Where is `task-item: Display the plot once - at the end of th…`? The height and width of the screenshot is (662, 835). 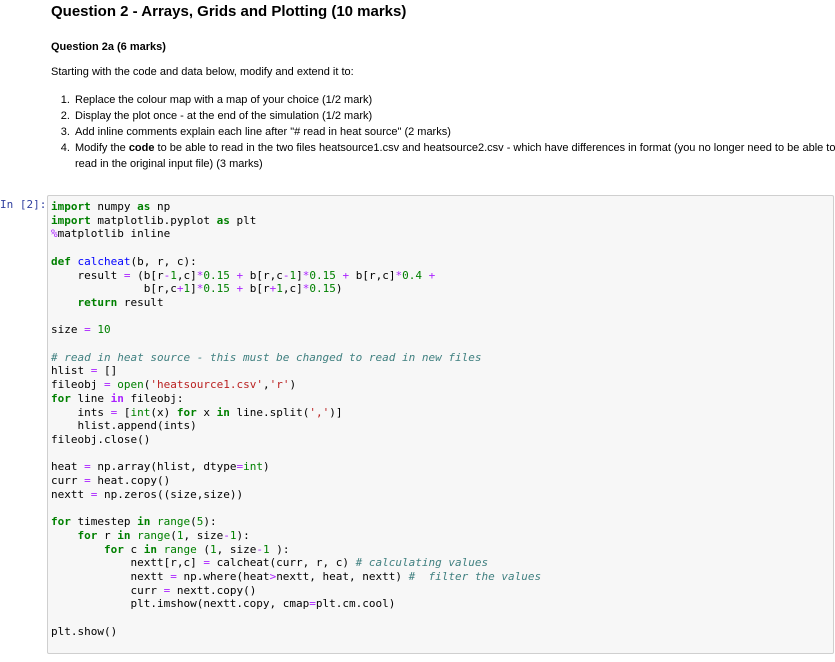
task-item: Display the plot once - at the end of th… is located at coordinates (454, 116).